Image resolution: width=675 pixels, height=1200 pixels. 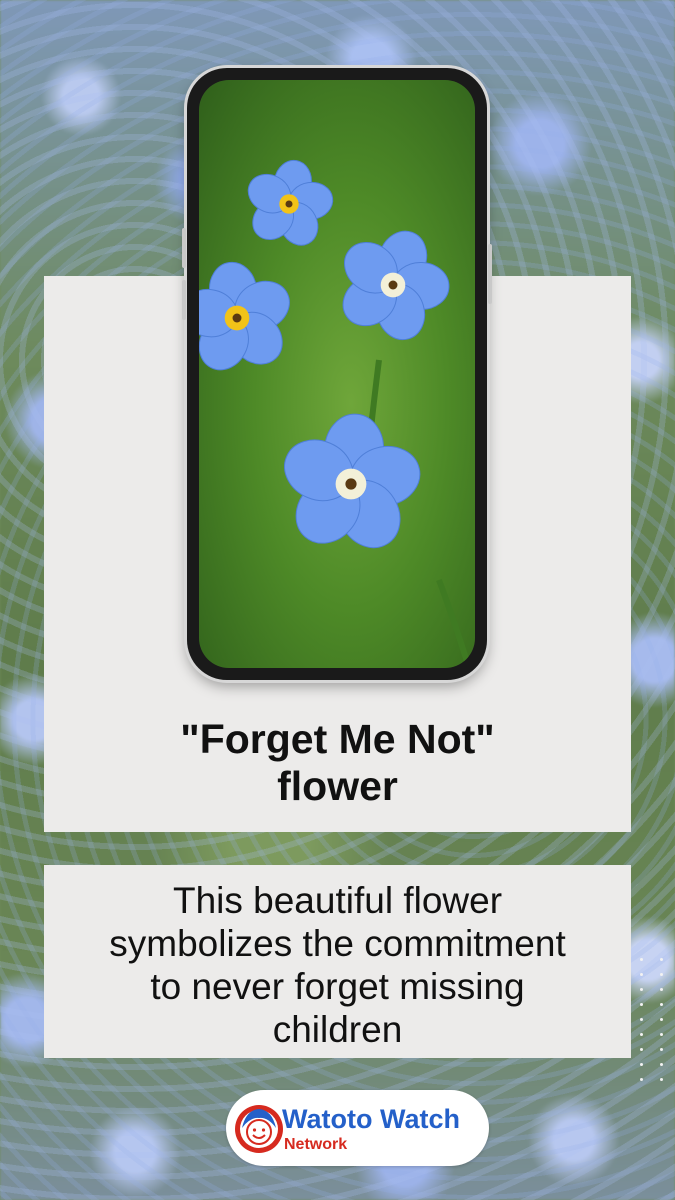 I want to click on description-line-4: children, so click(x=337, y=1029).